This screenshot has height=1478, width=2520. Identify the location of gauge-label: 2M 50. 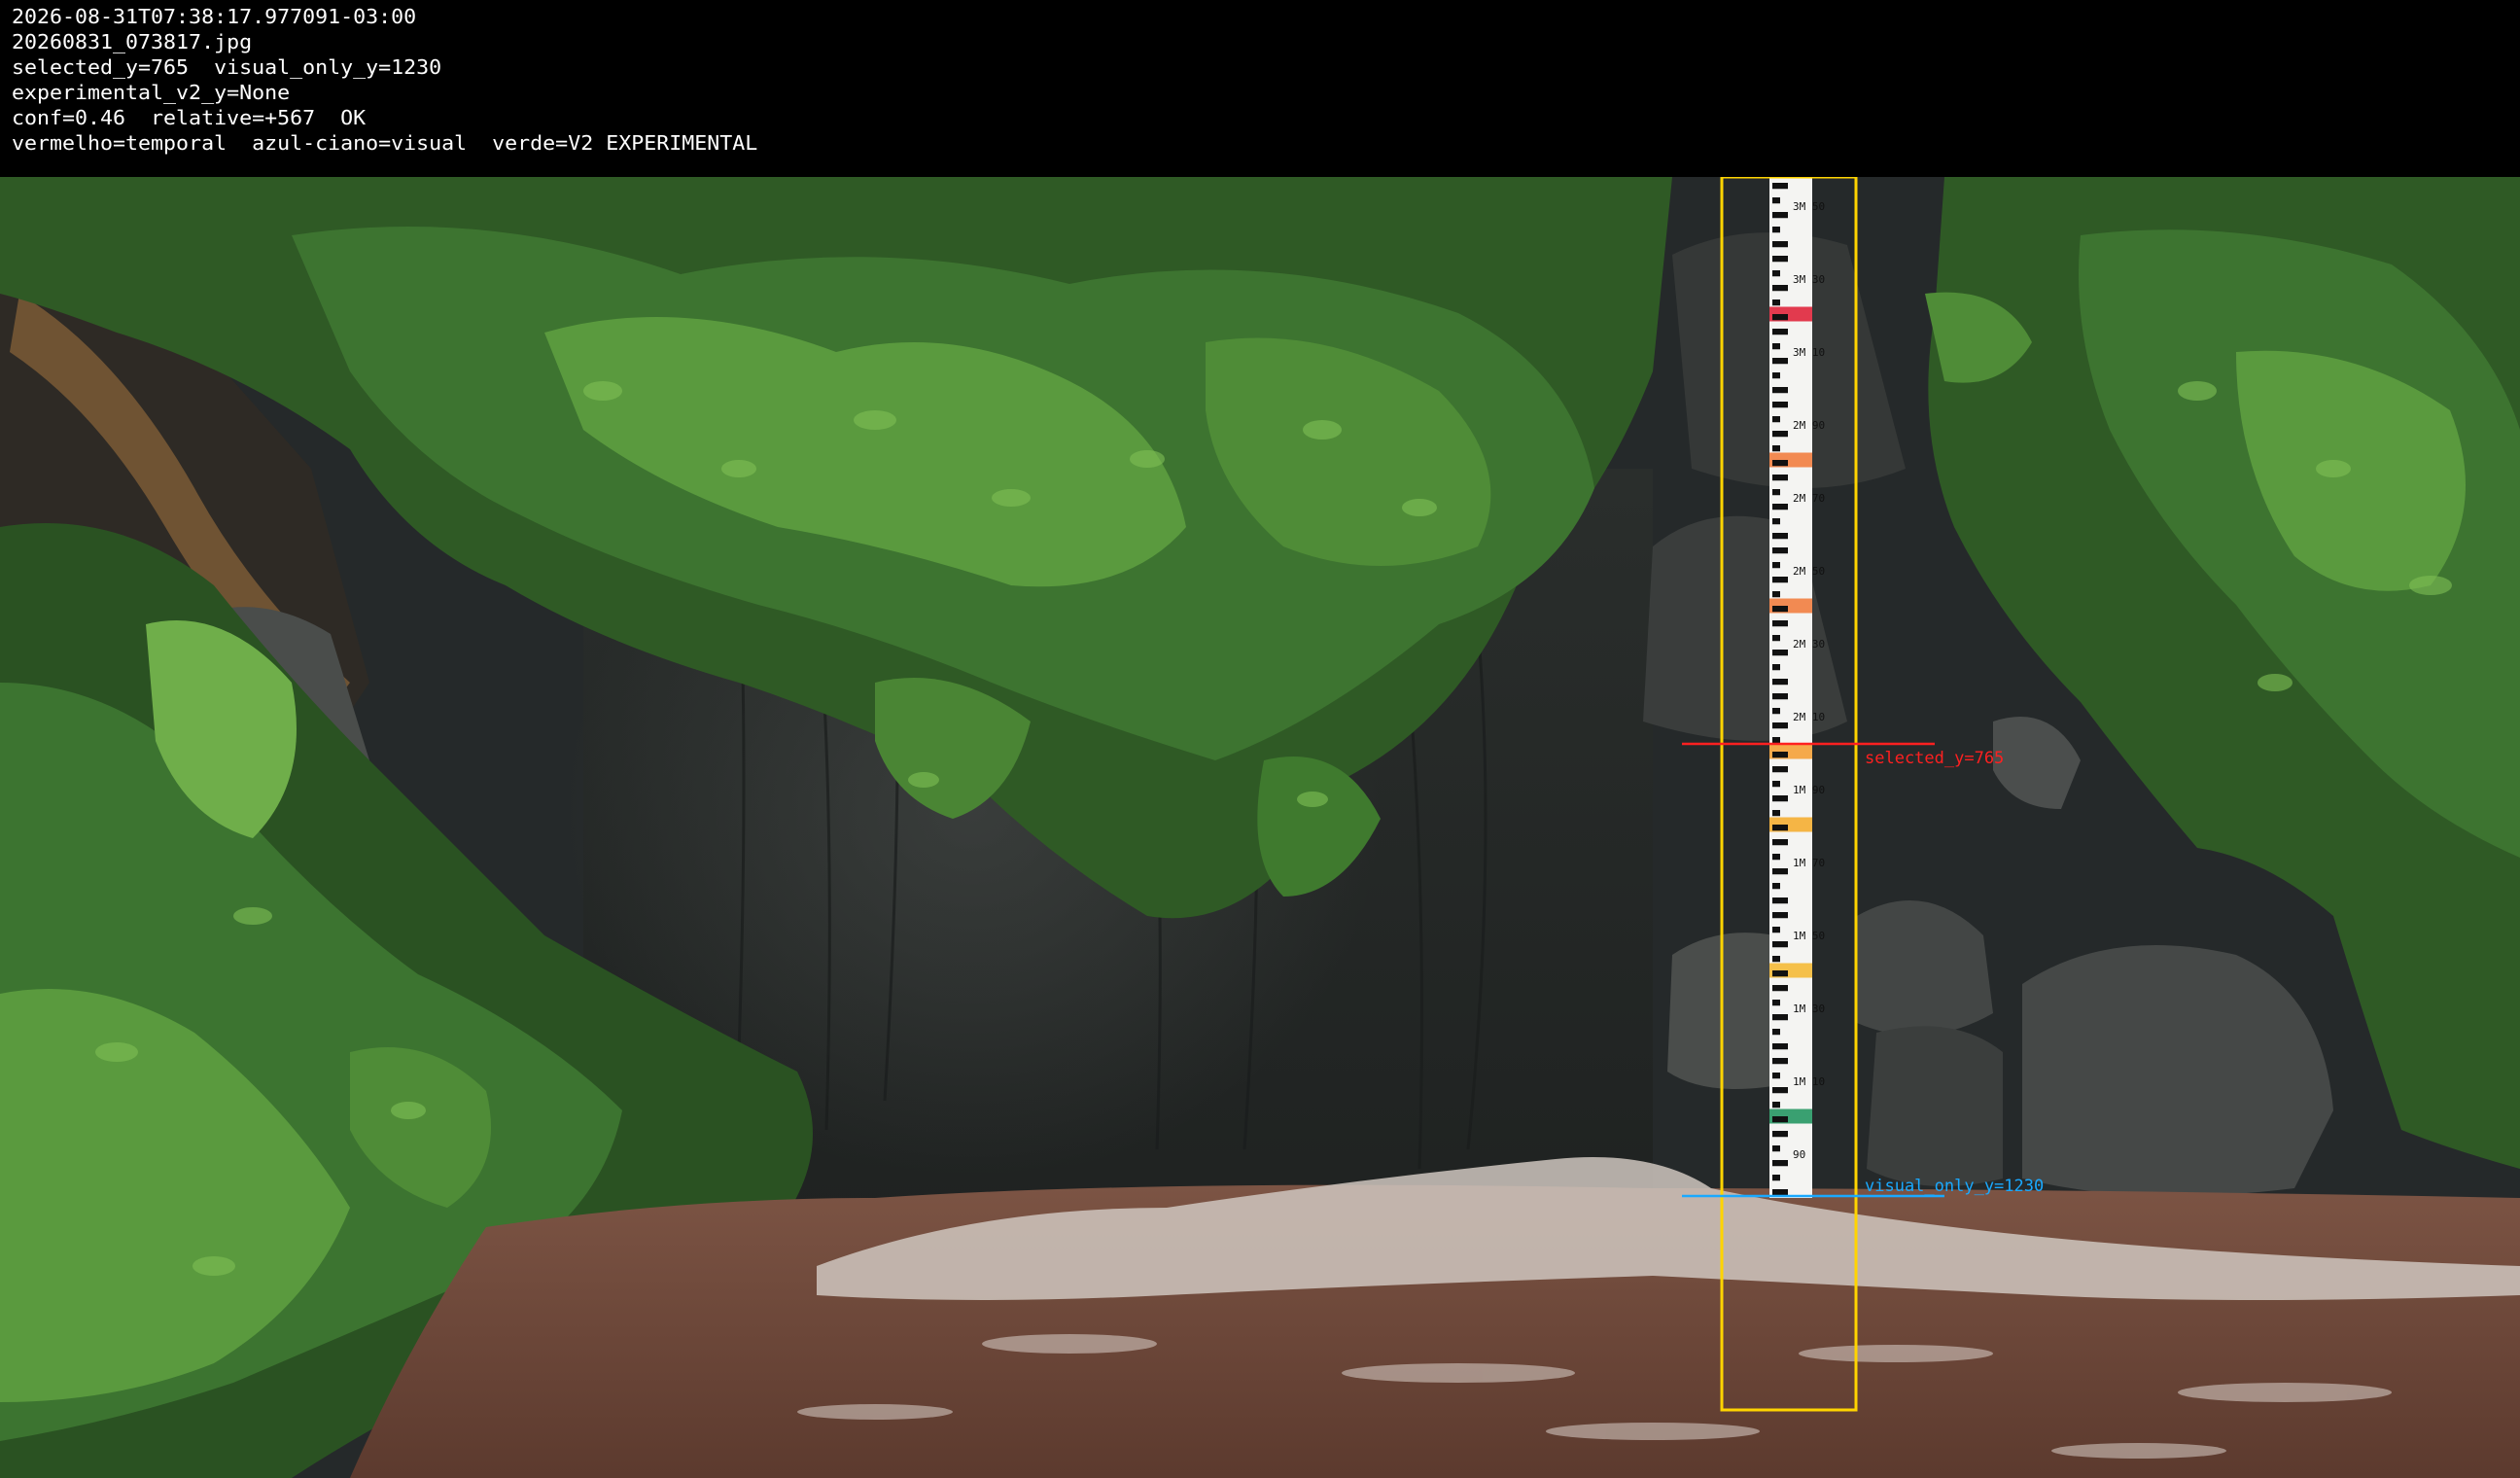
(1809, 571).